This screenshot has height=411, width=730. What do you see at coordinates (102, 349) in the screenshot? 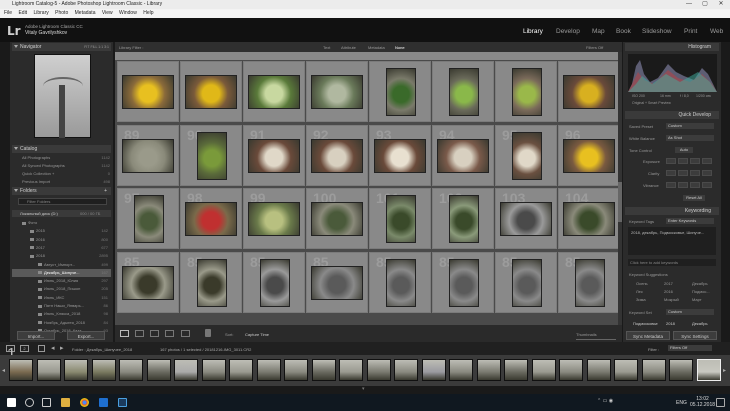
I see `filmstrip-source: Folder : Декабрь_Шипучее_2018` at bounding box center [102, 349].